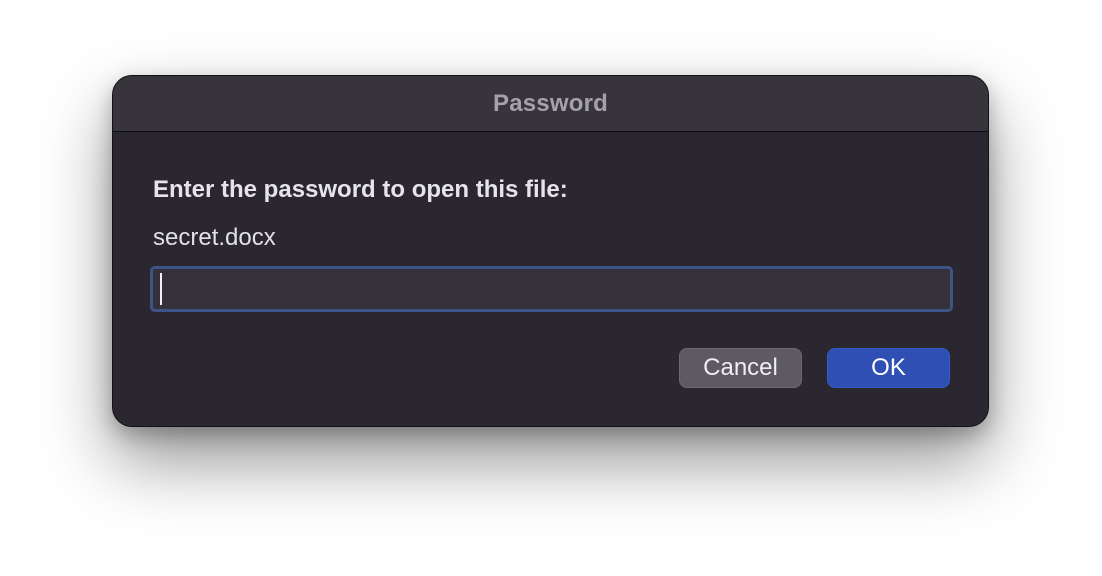 The width and height of the screenshot is (1102, 576). I want to click on password-prompt-label: Enter the password to open this file:, so click(360, 189).